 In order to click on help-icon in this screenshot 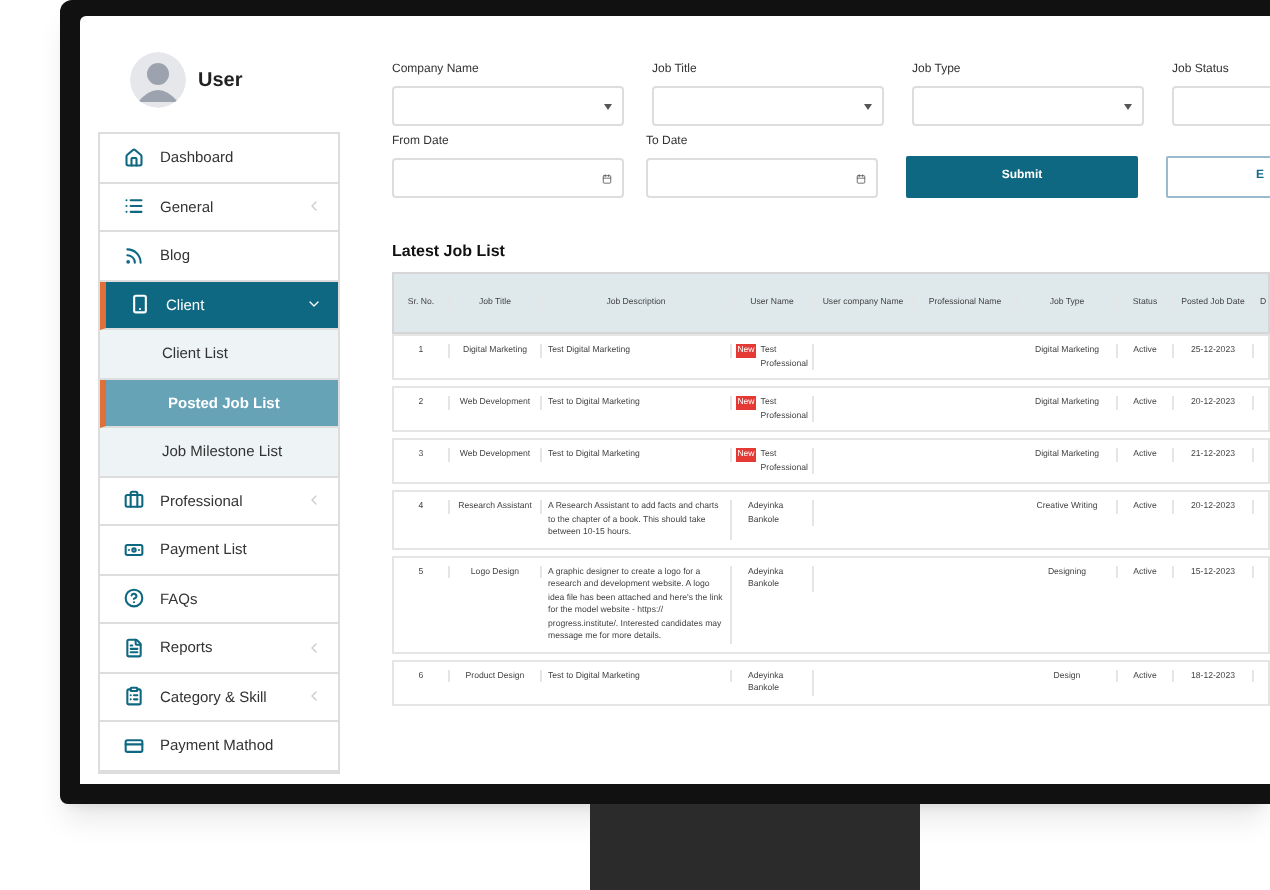, I will do `click(134, 598)`.